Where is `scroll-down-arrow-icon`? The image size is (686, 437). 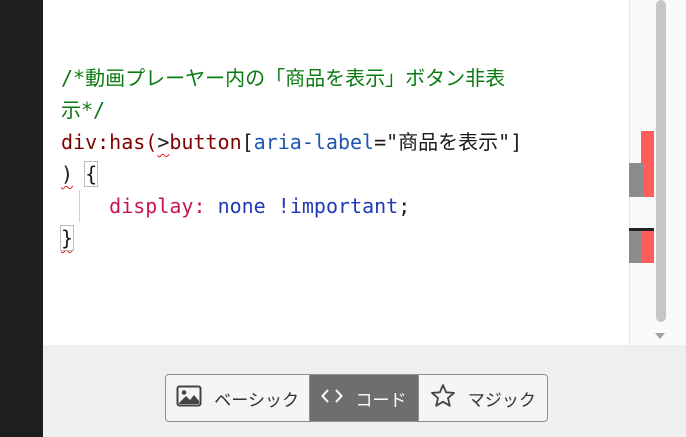 scroll-down-arrow-icon is located at coordinates (660, 336).